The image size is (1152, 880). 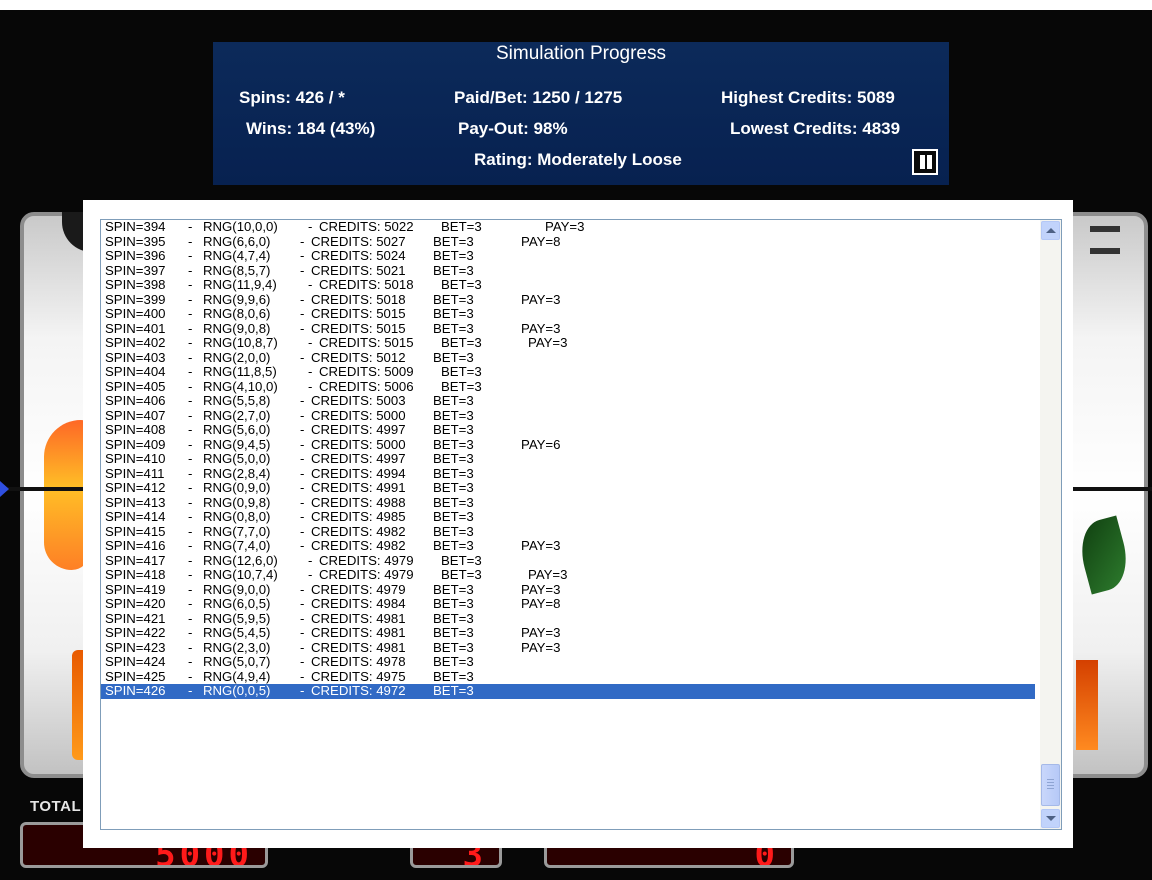 I want to click on log-row: SPIN=404- RNG(11,8,5) - CREDITS: 5009 BET=3, so click(x=568, y=372).